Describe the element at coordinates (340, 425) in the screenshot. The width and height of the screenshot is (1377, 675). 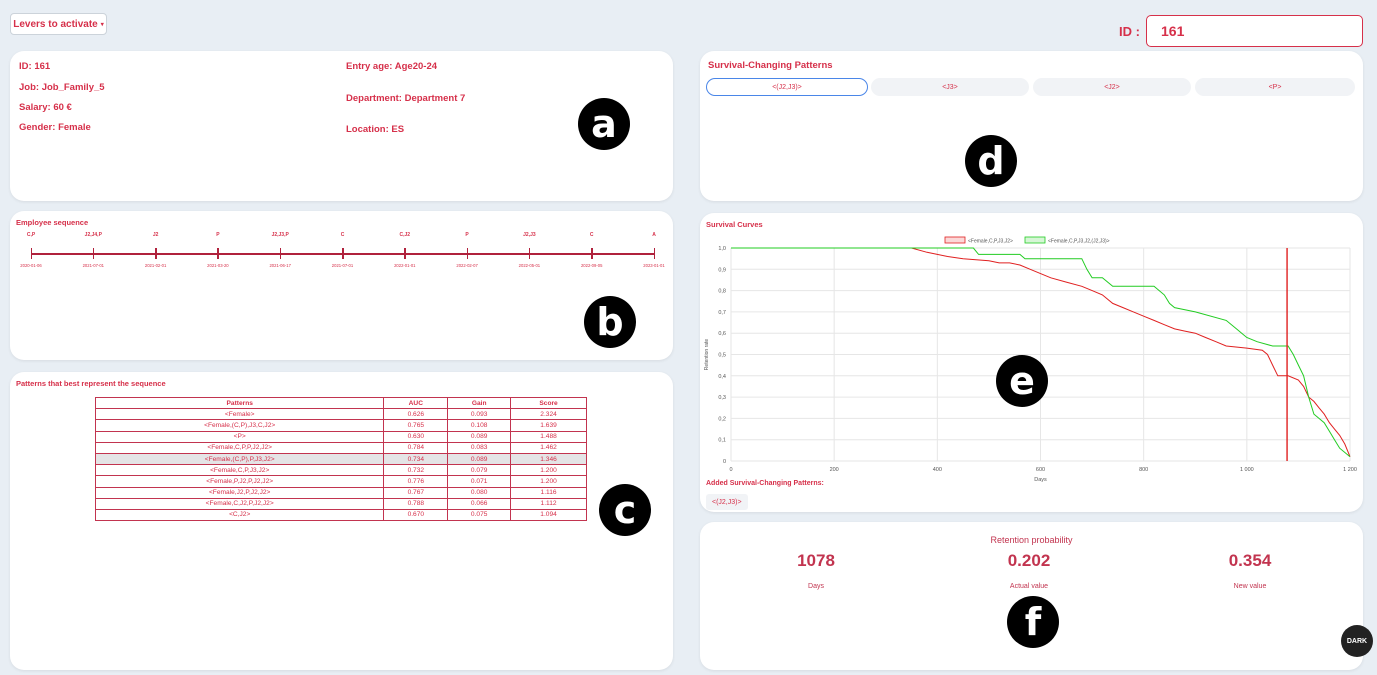
I see `table-row: <Female,(C,P),J3,C,J2> 0.765 0.108 1.639` at that location.